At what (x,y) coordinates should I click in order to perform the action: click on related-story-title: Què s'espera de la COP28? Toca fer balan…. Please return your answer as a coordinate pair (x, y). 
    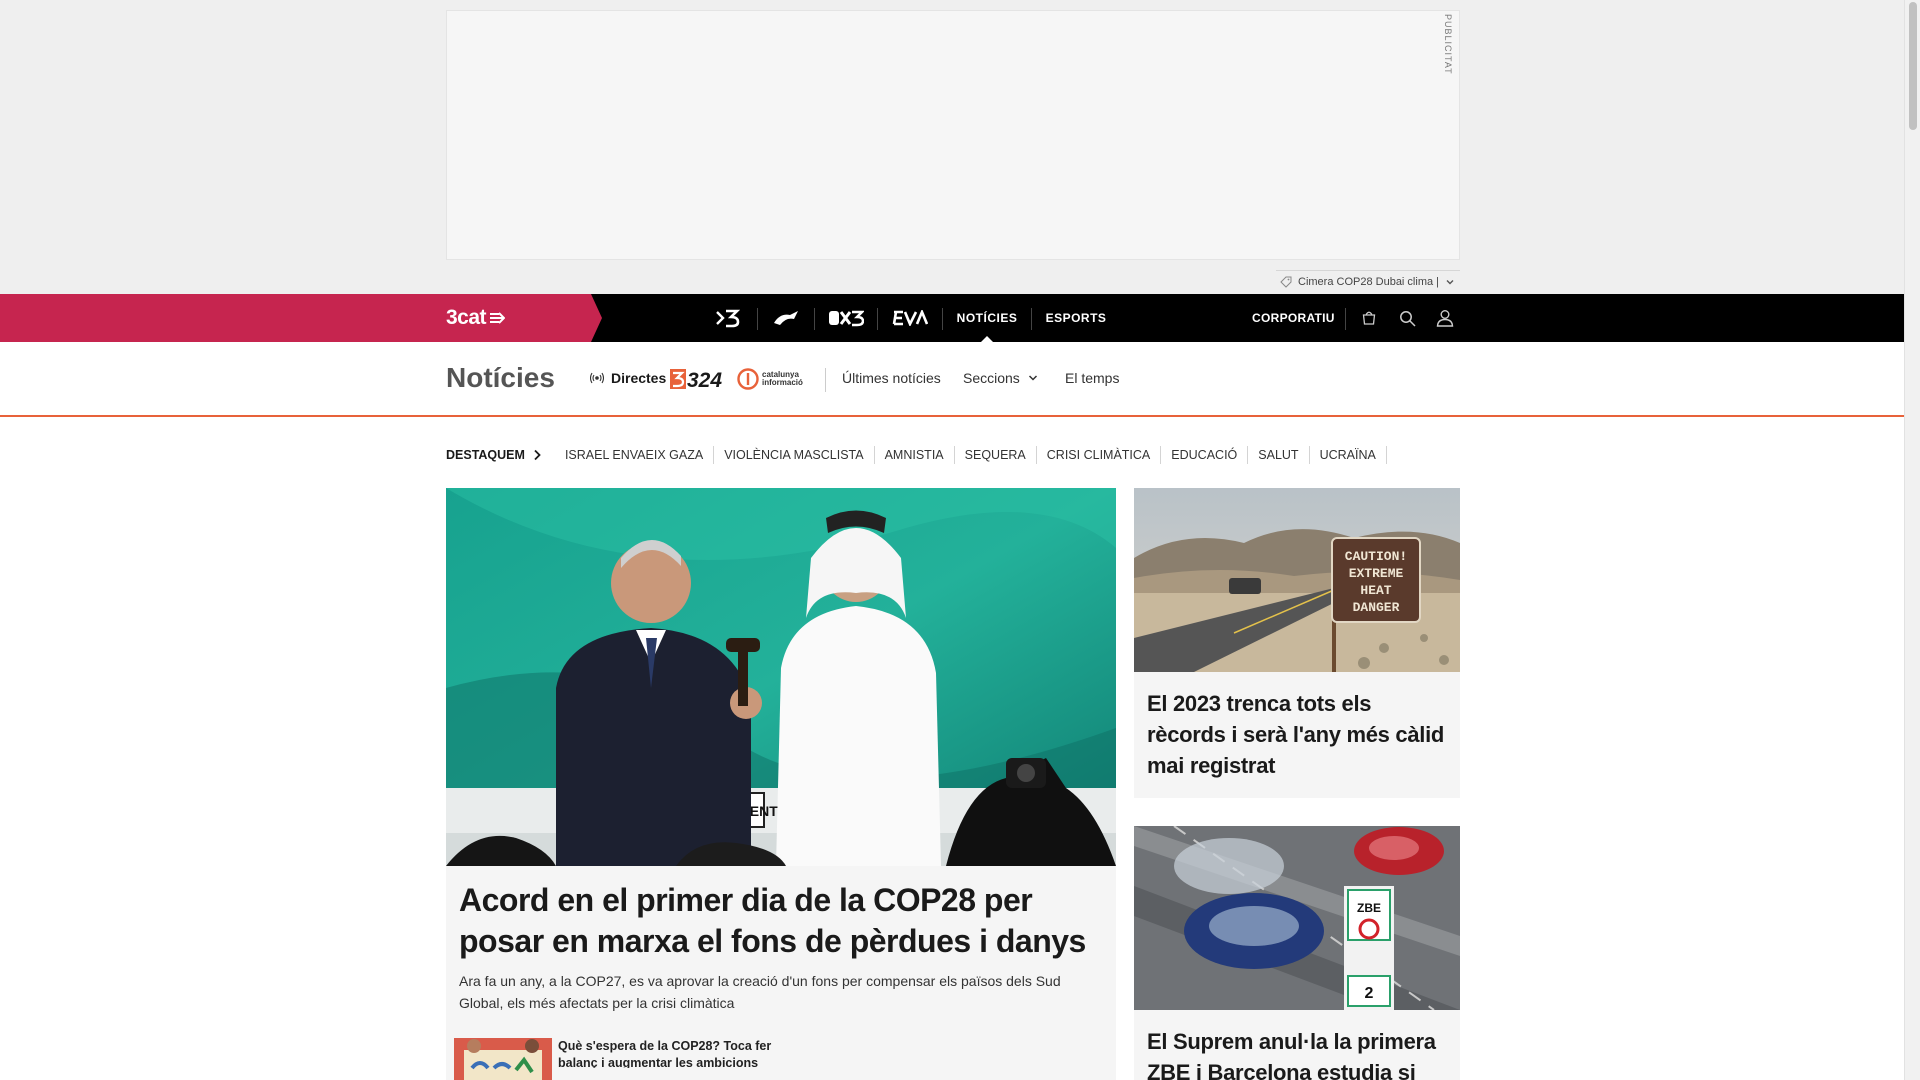
    Looking at the image, I should click on (668, 1053).